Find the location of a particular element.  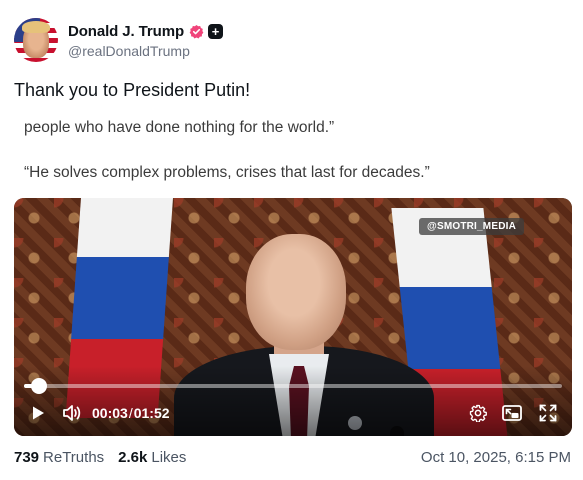

post-text: Thank you to President Putin! is located at coordinates (132, 90).